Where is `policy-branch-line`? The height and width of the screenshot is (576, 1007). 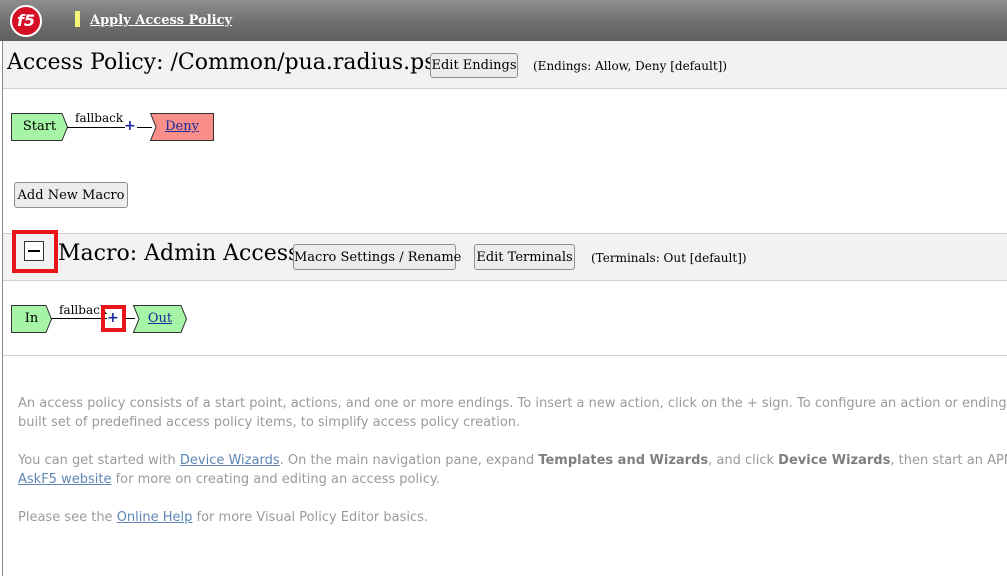
policy-branch-line is located at coordinates (96, 127).